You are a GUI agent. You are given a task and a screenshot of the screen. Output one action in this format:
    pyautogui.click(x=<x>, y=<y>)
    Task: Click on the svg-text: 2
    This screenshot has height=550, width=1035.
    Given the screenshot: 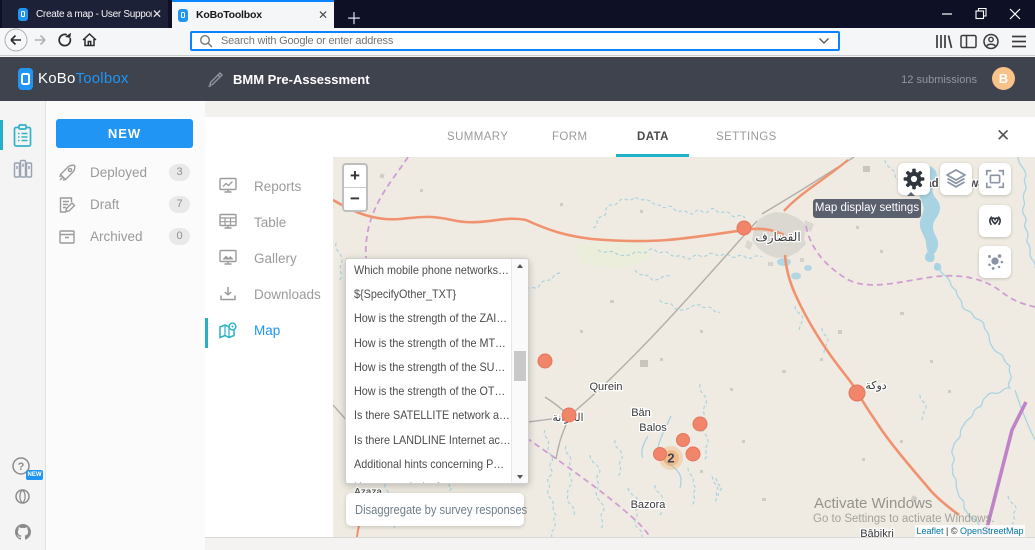 What is the action you would take?
    pyautogui.click(x=670, y=458)
    